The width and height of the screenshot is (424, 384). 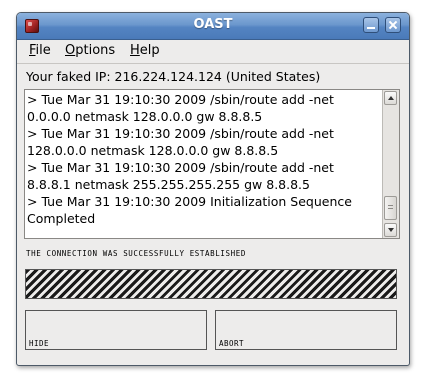 What do you see at coordinates (390, 164) in the screenshot?
I see `log-scrollbar` at bounding box center [390, 164].